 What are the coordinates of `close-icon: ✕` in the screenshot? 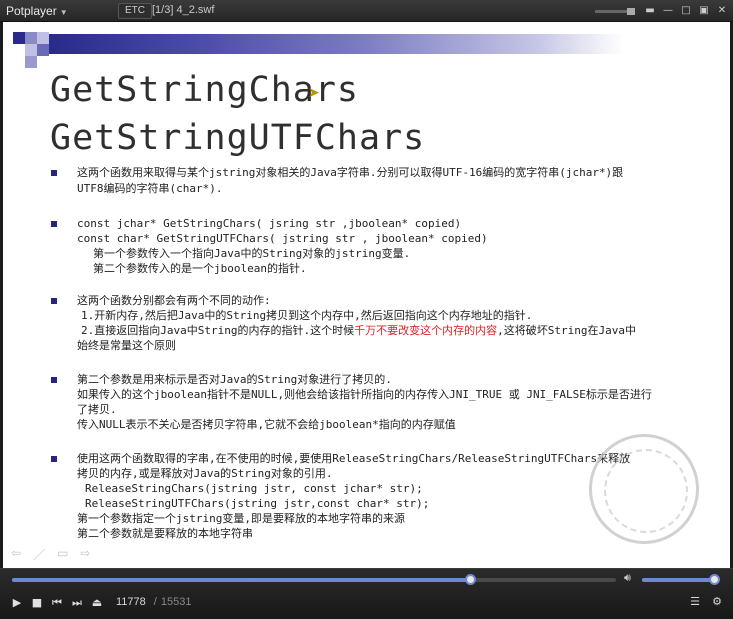 It's located at (722, 11).